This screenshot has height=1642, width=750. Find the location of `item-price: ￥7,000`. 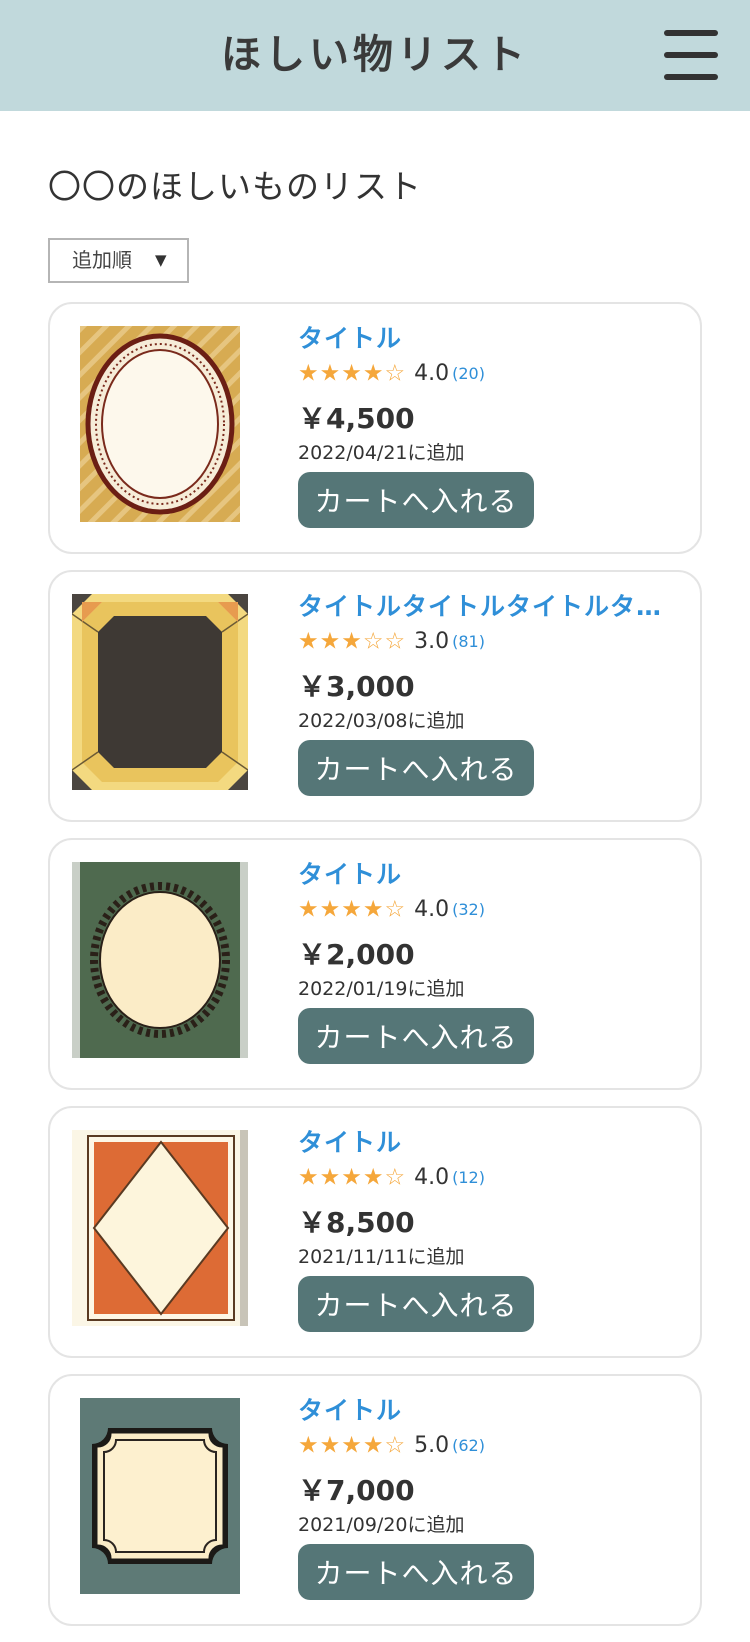

item-price: ￥7,000 is located at coordinates (356, 1490).